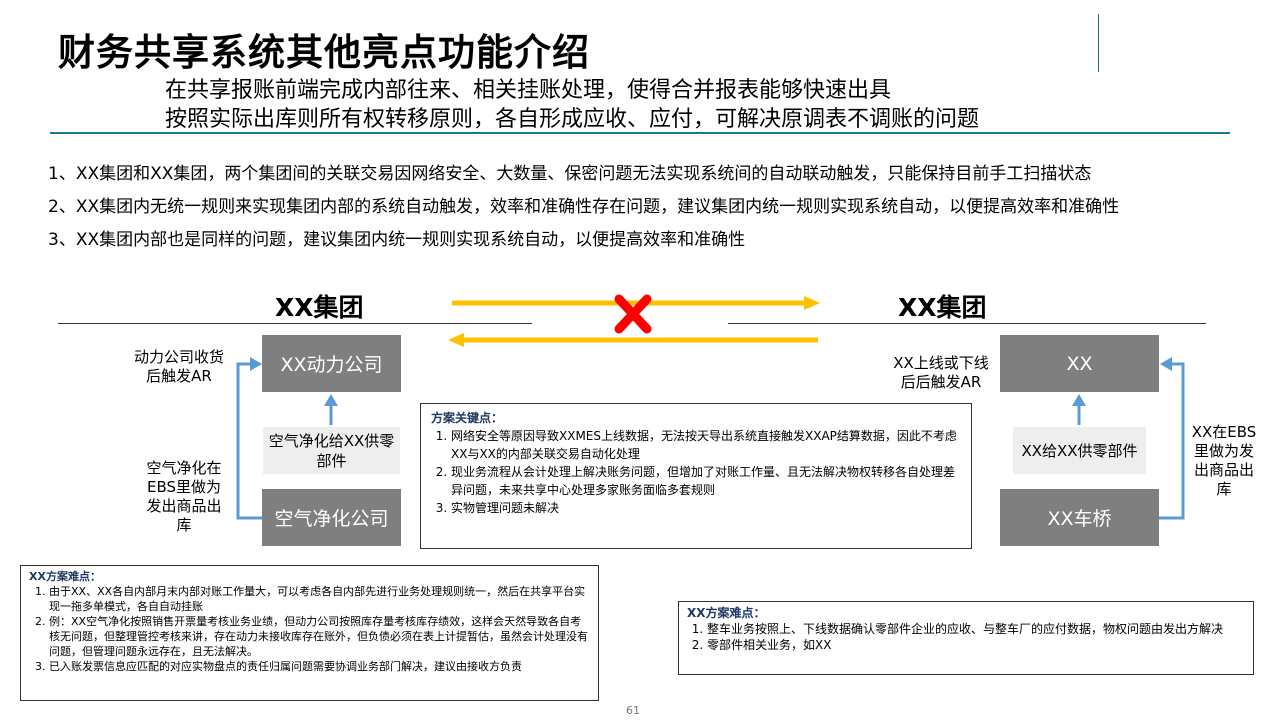 Image resolution: width=1280 pixels, height=720 pixels. What do you see at coordinates (65, 576) in the screenshot?
I see `left-difficulty-heading: XX方案难点：` at bounding box center [65, 576].